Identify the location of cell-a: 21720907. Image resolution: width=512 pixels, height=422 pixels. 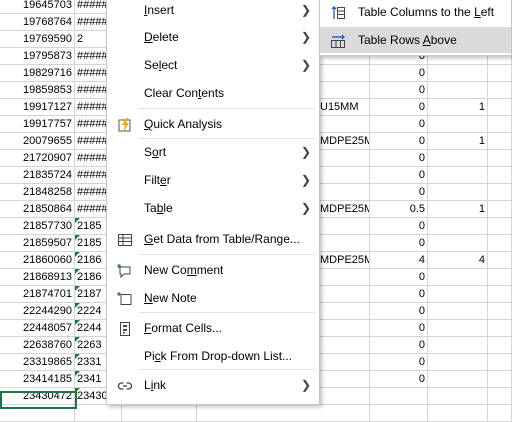
(37, 158).